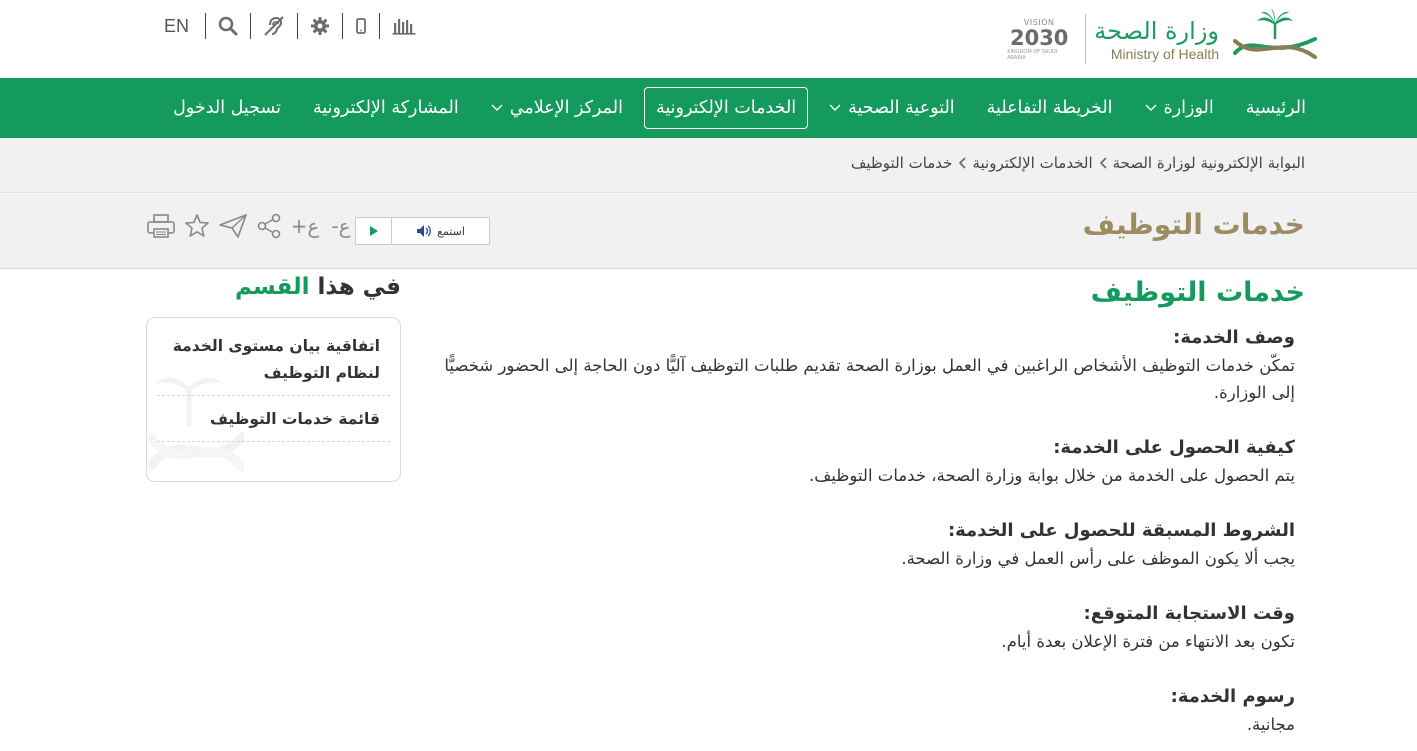 This screenshot has height=751, width=1417. I want to click on ministry-name: وزارة الصحة Ministry of Health, so click(1156, 39).